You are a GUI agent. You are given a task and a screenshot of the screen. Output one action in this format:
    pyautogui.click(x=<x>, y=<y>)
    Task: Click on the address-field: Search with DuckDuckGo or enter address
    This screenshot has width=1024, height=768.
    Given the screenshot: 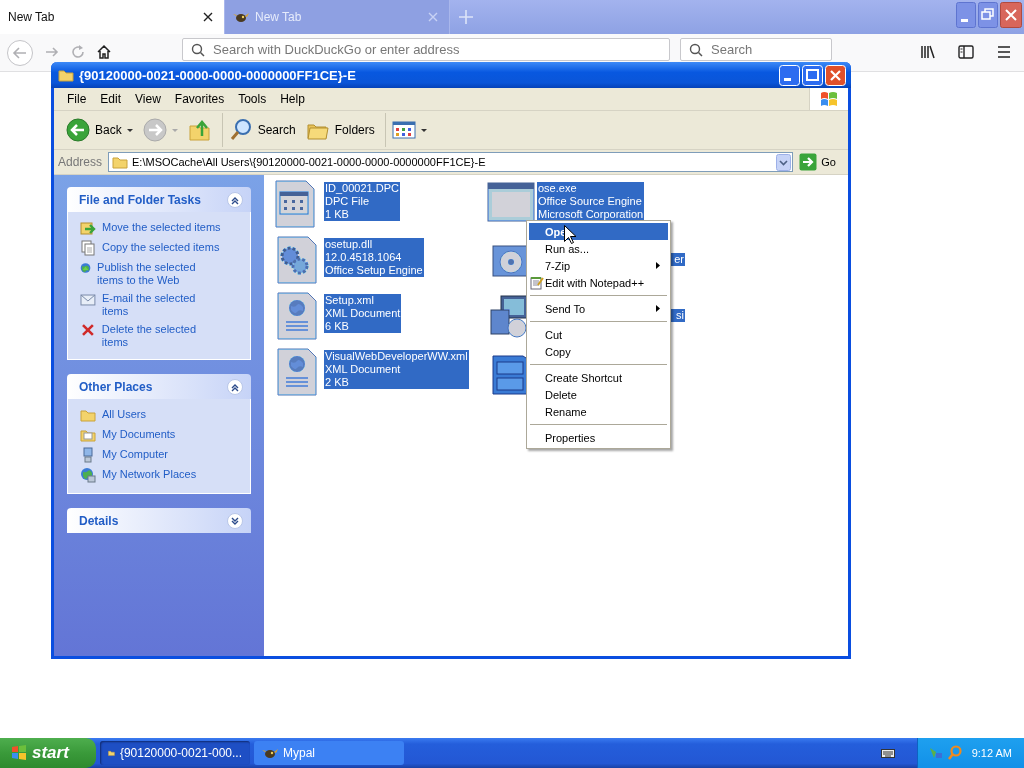 What is the action you would take?
    pyautogui.click(x=426, y=49)
    